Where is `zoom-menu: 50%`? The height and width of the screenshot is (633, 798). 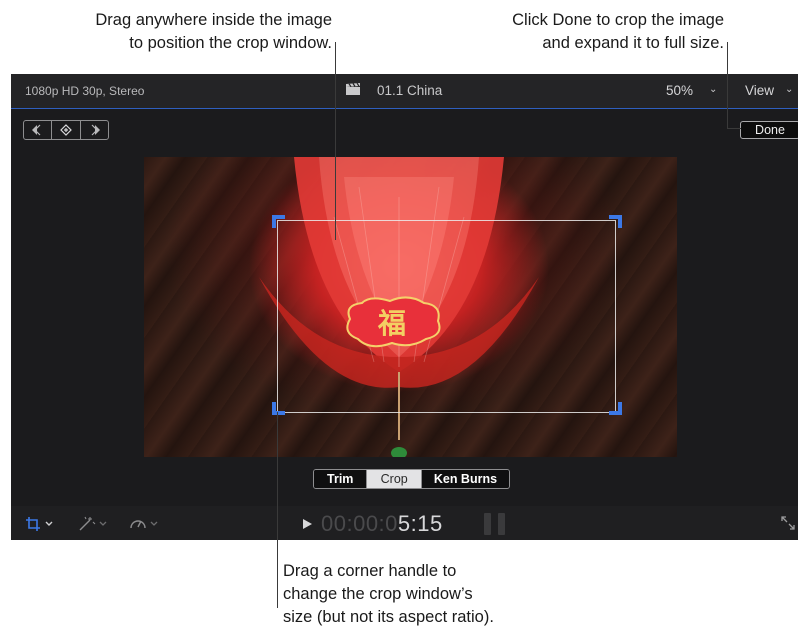
zoom-menu: 50% is located at coordinates (679, 90).